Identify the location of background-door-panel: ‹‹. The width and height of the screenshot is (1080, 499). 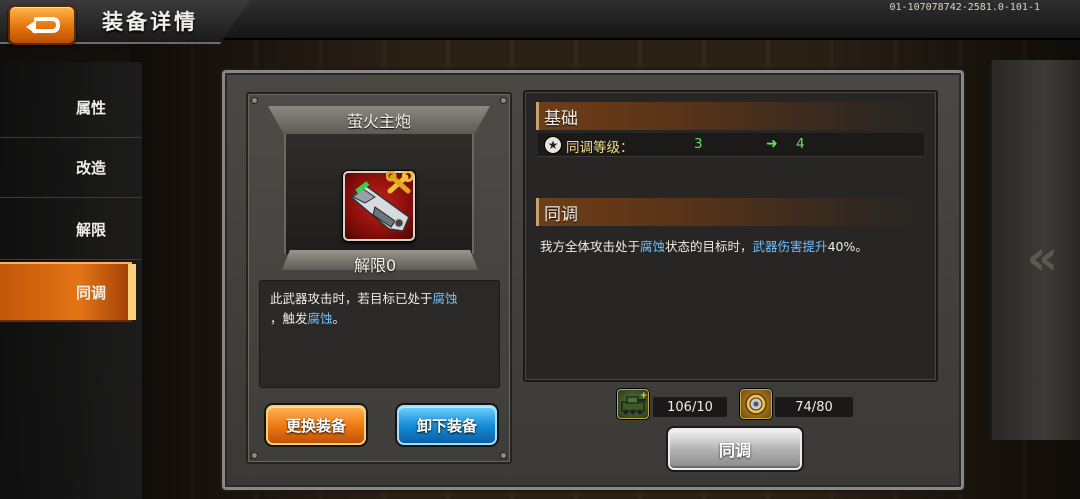
(1035, 250).